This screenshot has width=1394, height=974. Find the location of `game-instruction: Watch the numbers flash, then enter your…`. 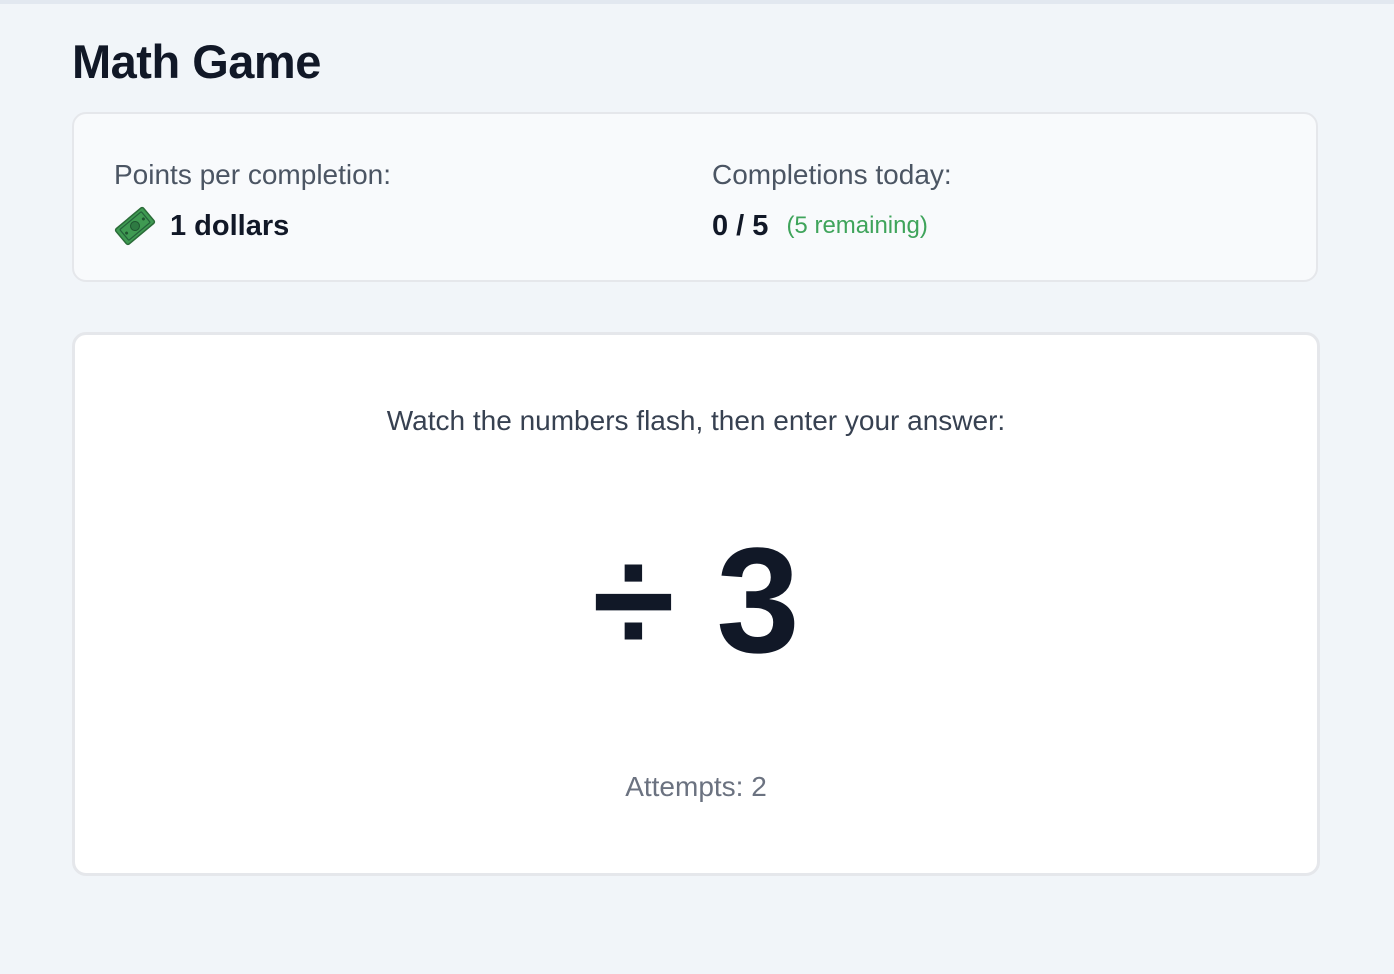

game-instruction: Watch the numbers flash, then enter your… is located at coordinates (696, 420).